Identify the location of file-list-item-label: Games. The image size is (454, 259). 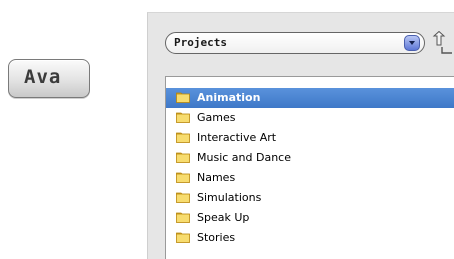
(216, 117).